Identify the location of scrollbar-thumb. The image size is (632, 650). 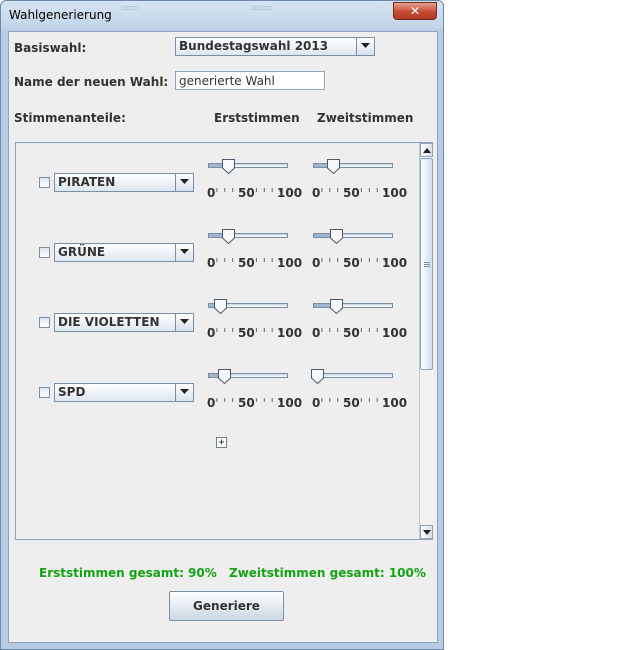
(426, 264).